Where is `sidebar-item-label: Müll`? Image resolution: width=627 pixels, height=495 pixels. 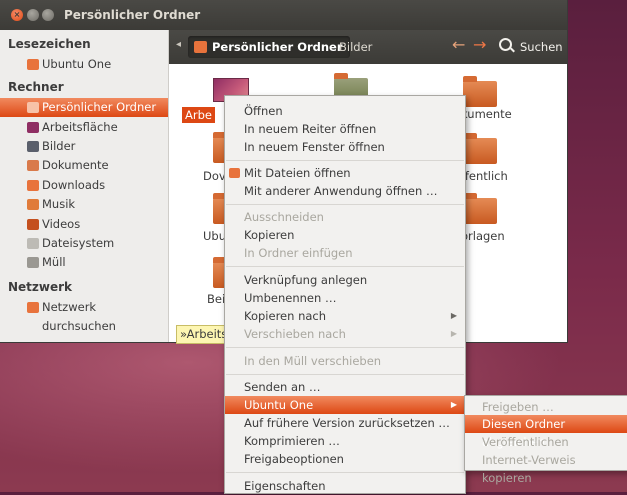 sidebar-item-label: Müll is located at coordinates (54, 262).